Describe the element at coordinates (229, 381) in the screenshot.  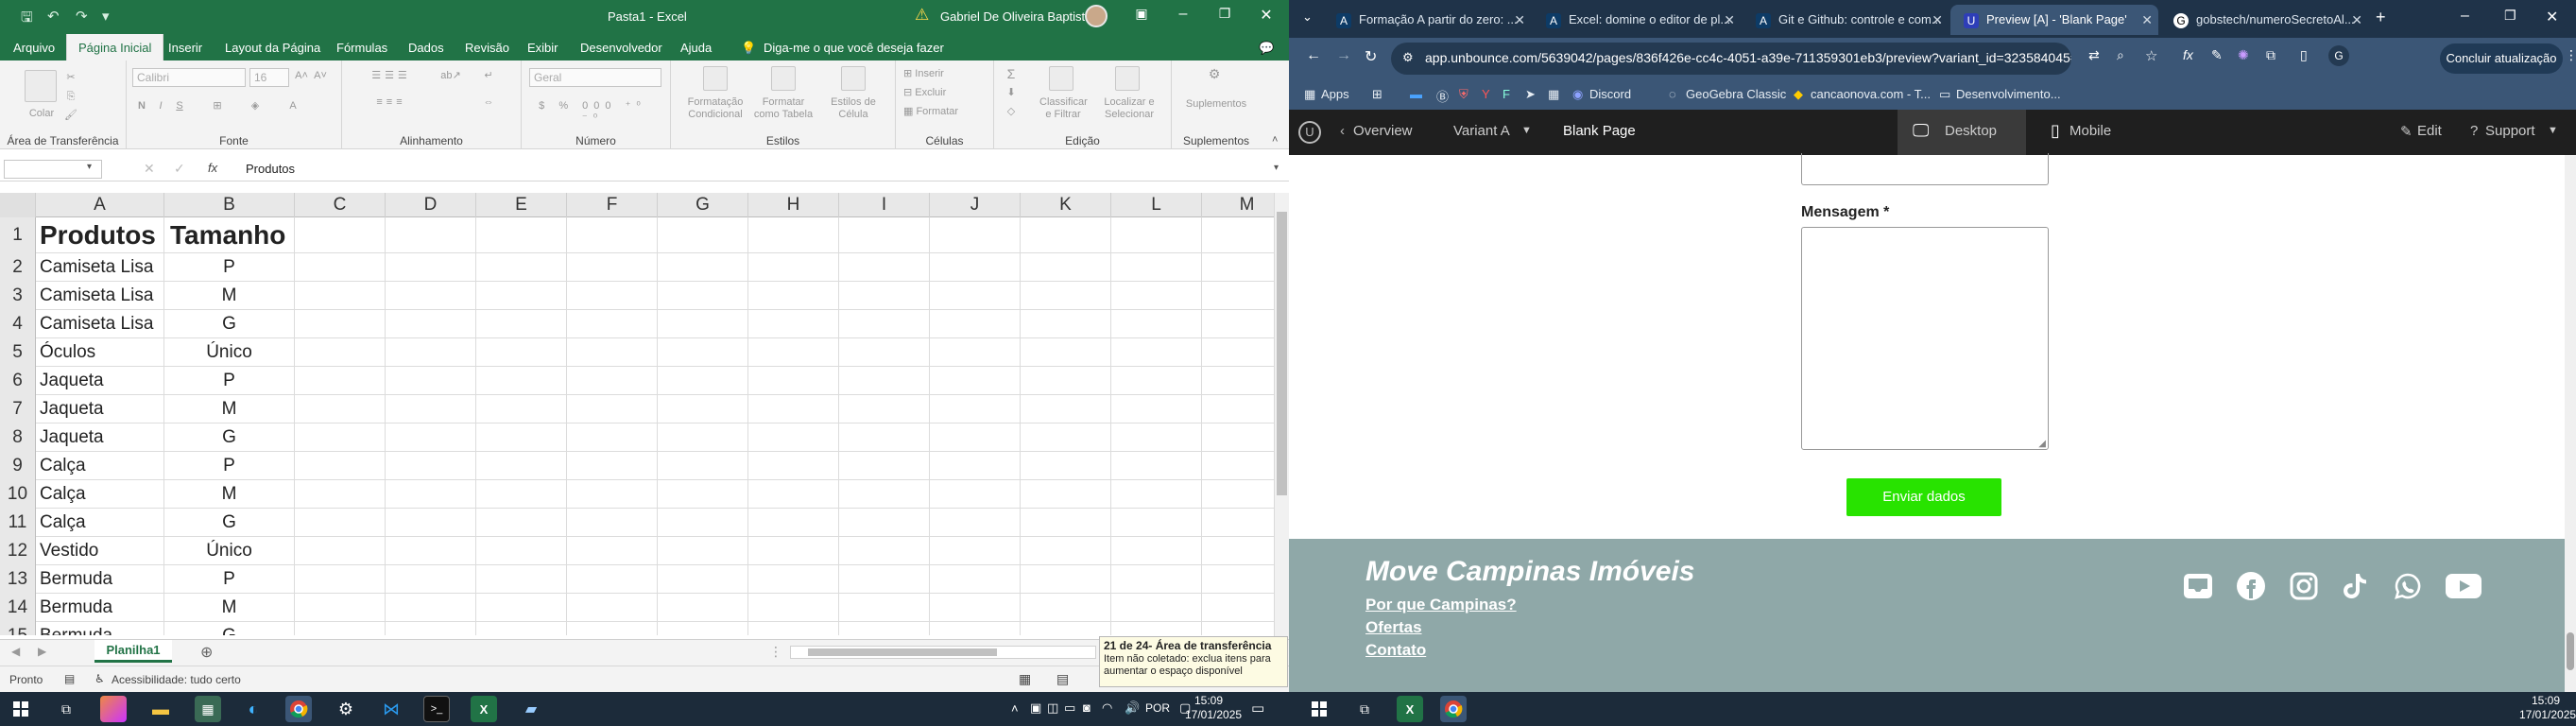
I see `cell-b: P` at that location.